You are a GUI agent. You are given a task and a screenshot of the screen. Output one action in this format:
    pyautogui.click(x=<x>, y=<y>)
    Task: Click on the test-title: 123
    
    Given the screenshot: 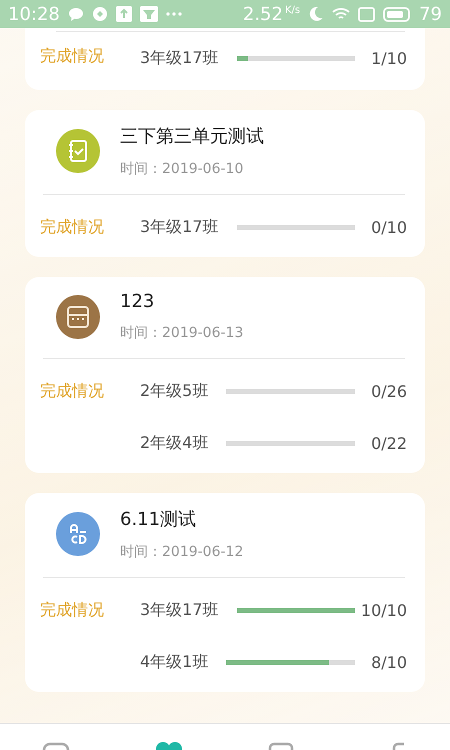 What is the action you would take?
    pyautogui.click(x=138, y=301)
    